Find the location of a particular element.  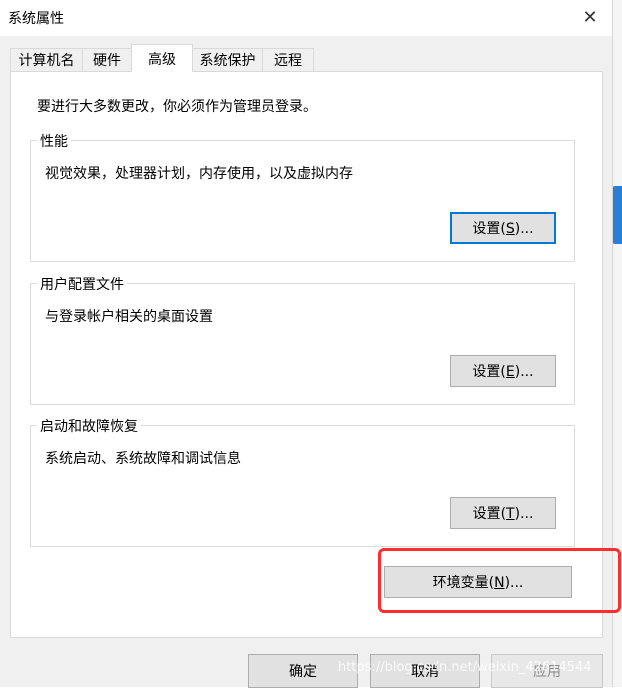

user-profiles-button-key: E is located at coordinates (510, 372).